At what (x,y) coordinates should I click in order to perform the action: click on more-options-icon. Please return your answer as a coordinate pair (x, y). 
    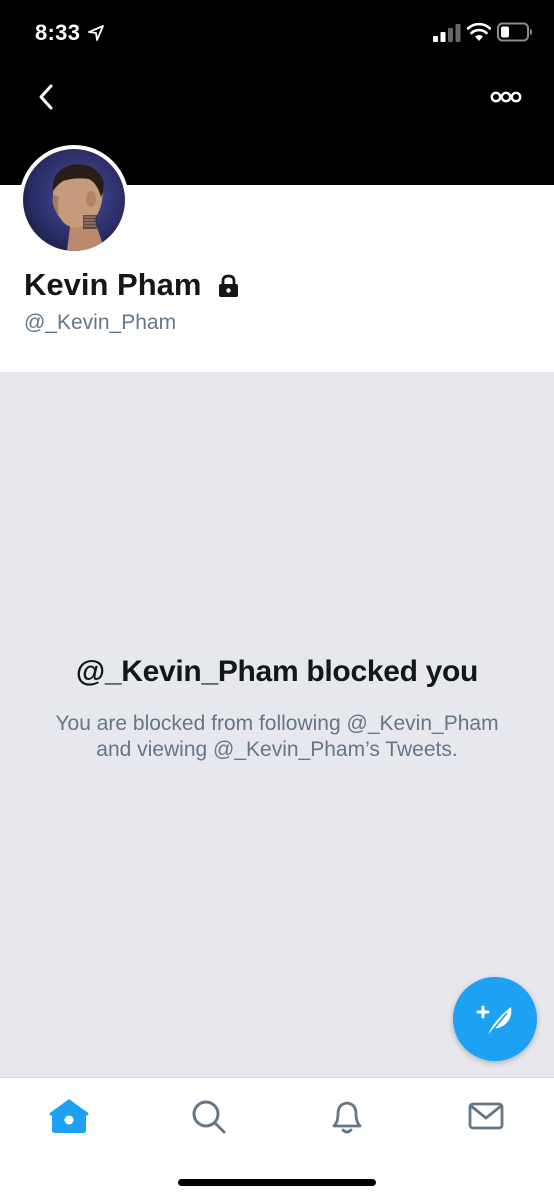
    Looking at the image, I should click on (506, 97).